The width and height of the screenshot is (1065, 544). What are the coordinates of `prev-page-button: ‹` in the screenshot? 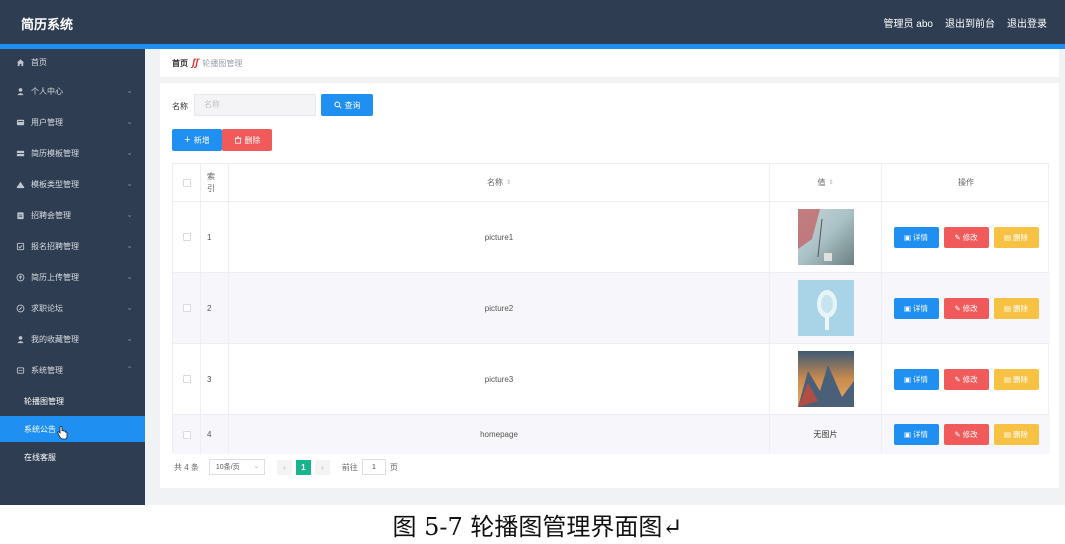 It's located at (284, 467).